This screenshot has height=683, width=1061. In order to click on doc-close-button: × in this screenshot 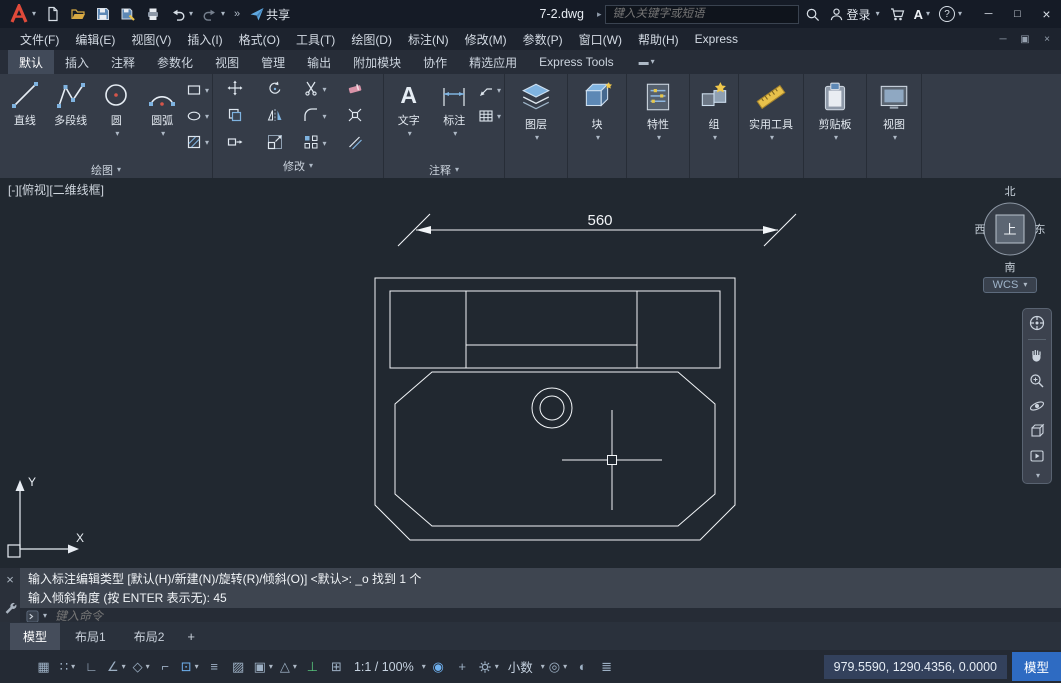, I will do `click(1047, 39)`.